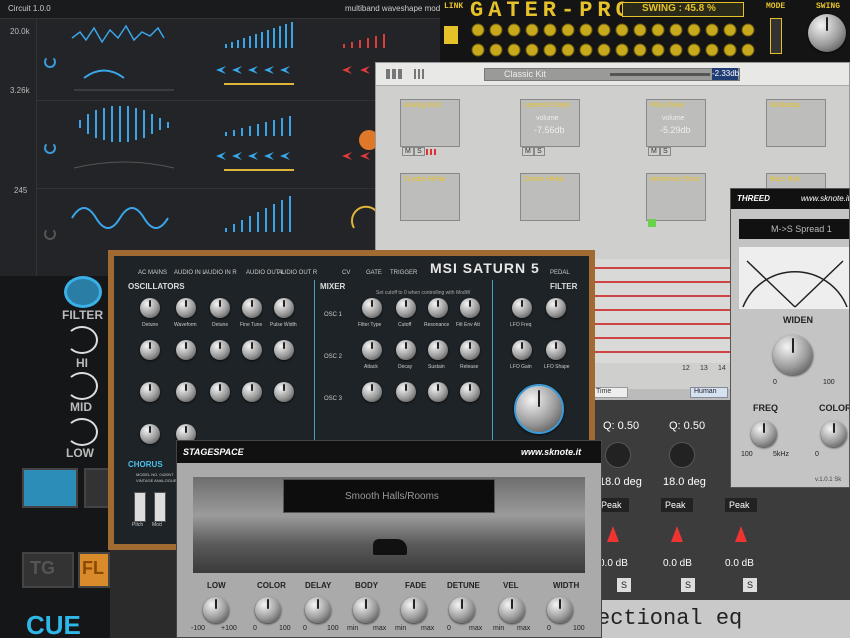 This screenshot has height=638, width=850. What do you see at coordinates (556, 308) in the screenshot?
I see `lfo-shape-knob` at bounding box center [556, 308].